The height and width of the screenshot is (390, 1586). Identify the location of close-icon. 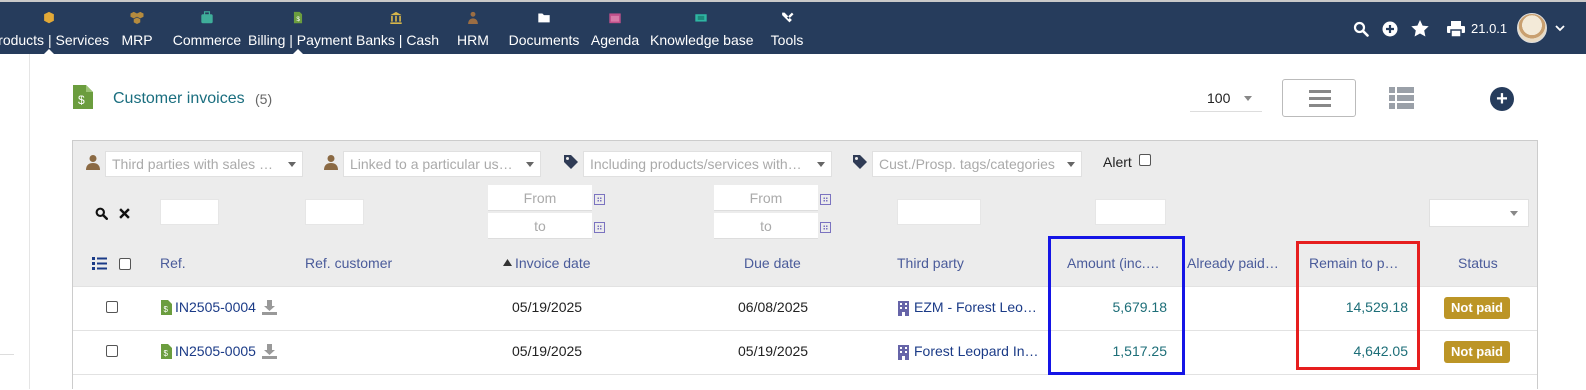
(124, 213).